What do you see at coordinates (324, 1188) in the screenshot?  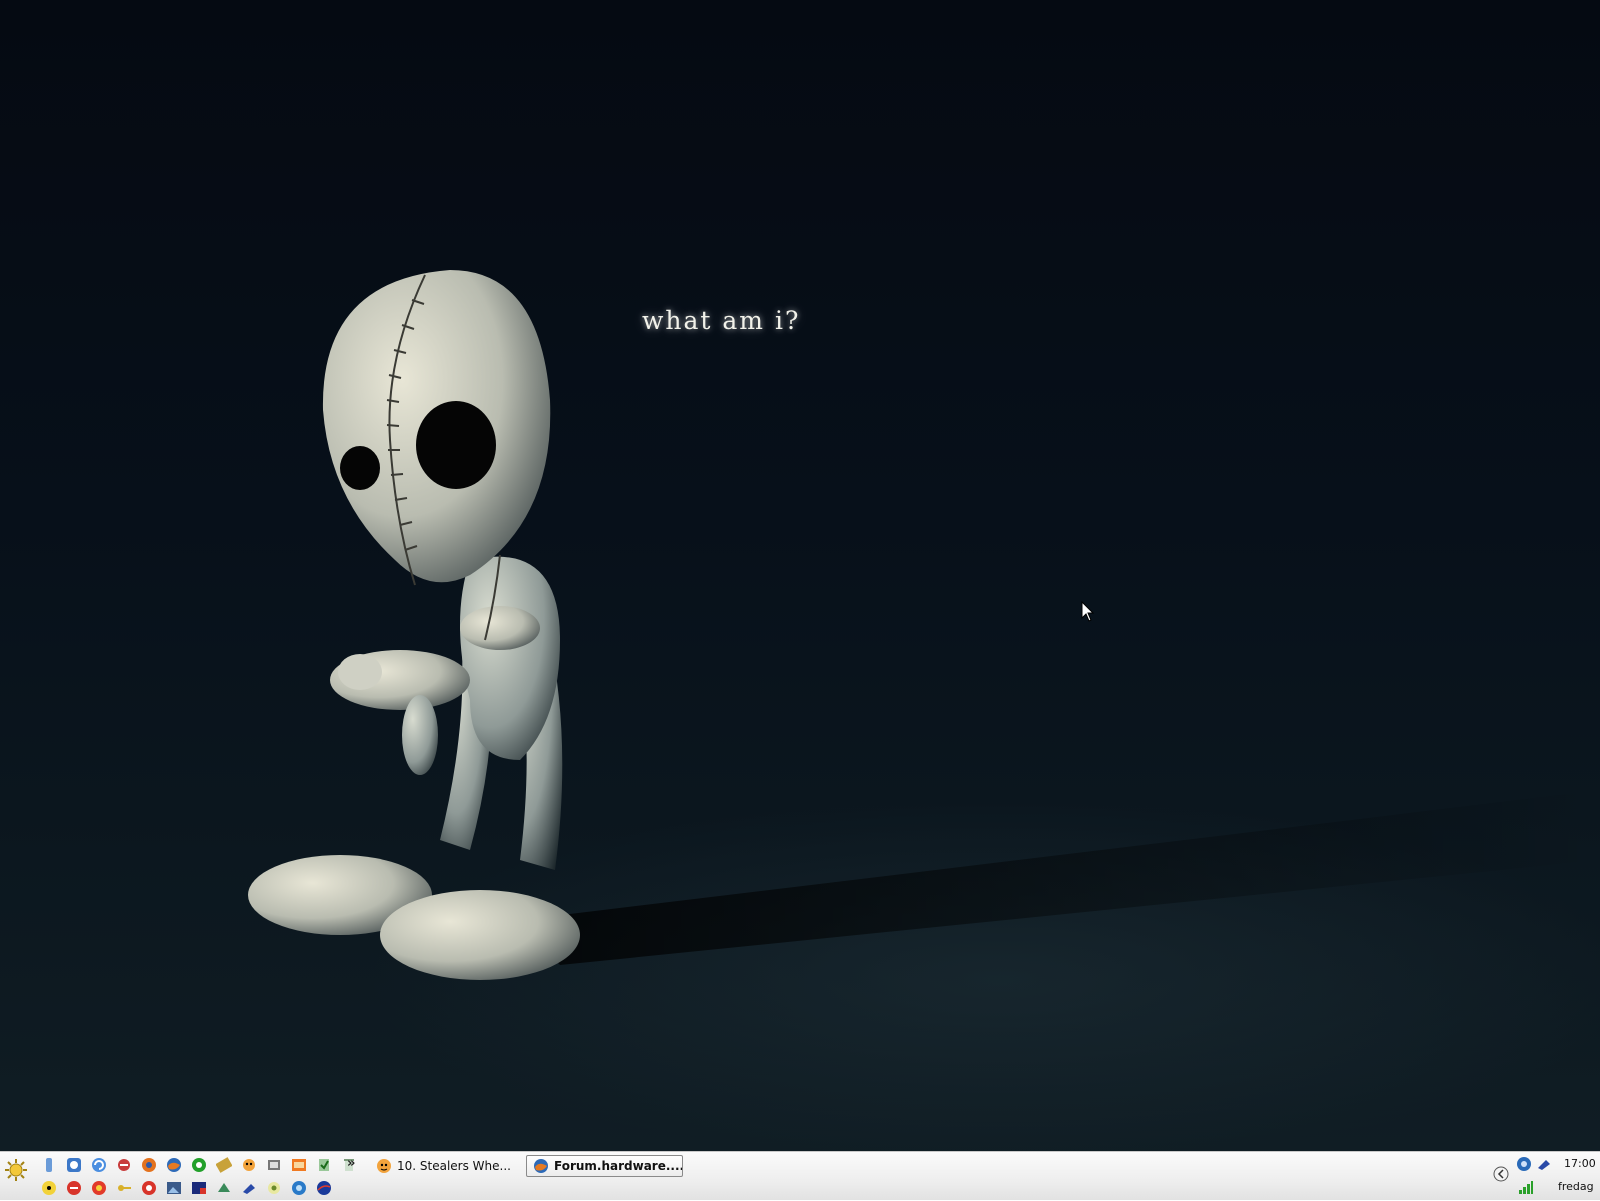 I see `nasa-icon` at bounding box center [324, 1188].